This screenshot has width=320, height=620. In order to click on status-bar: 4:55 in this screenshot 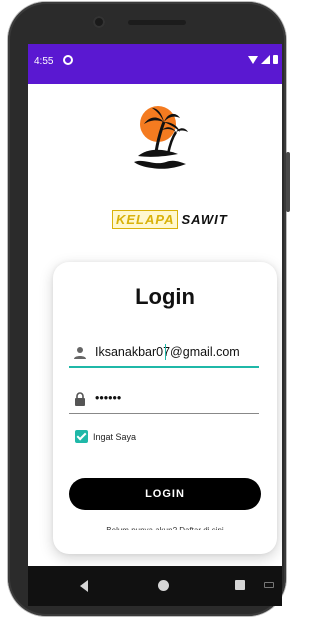, I will do `click(155, 64)`.